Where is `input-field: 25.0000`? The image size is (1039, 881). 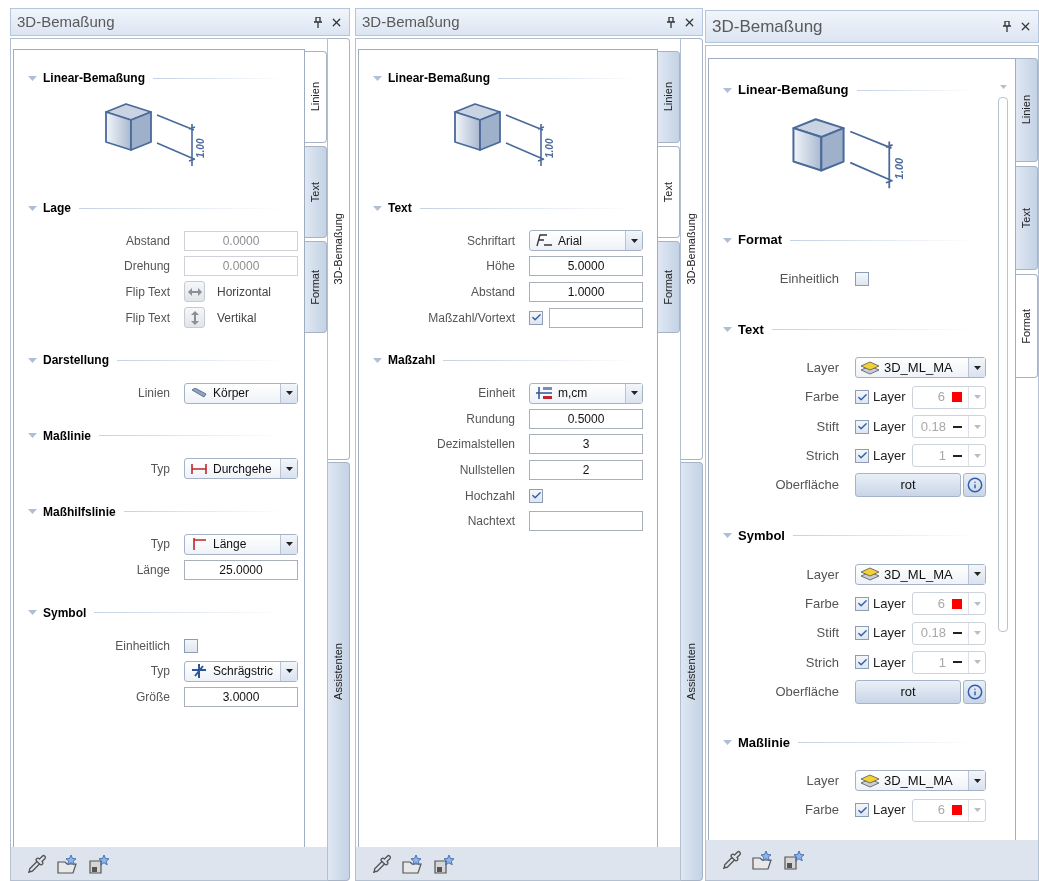
input-field: 25.0000 is located at coordinates (241, 569).